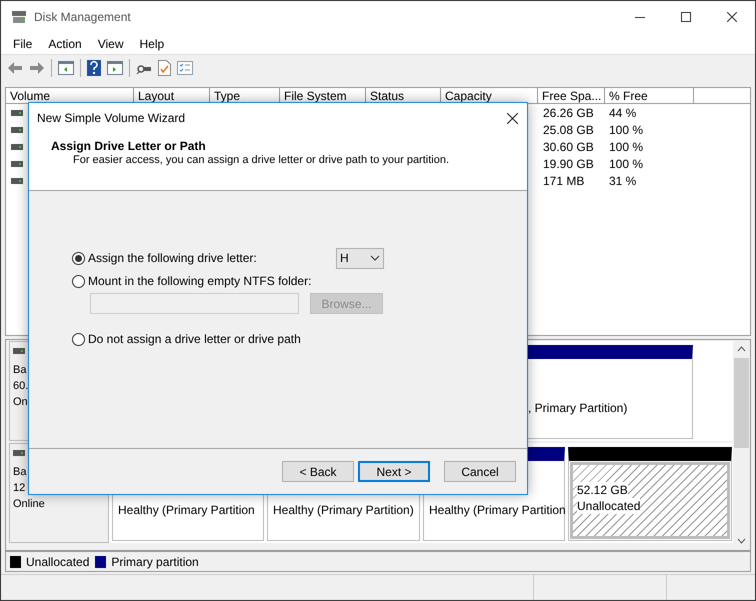  Describe the element at coordinates (19, 488) in the screenshot. I see `disk-label-text: 12` at that location.